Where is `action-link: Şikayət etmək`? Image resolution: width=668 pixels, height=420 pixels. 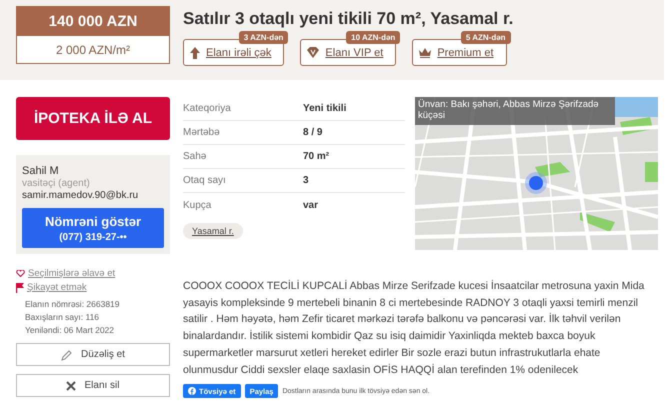
action-link: Şikayət etmək is located at coordinates (57, 287).